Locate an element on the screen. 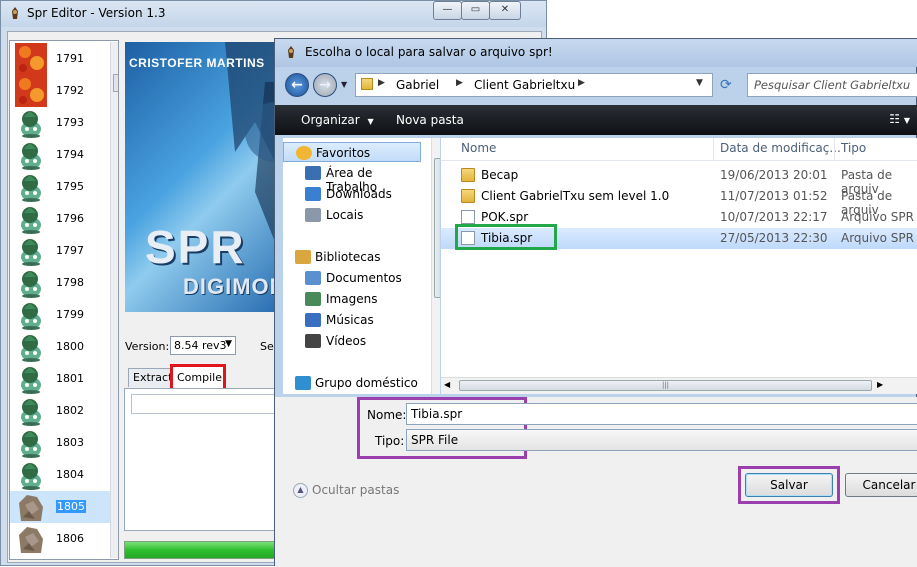 This screenshot has height=567, width=917. sprite-id: 1794 is located at coordinates (70, 154).